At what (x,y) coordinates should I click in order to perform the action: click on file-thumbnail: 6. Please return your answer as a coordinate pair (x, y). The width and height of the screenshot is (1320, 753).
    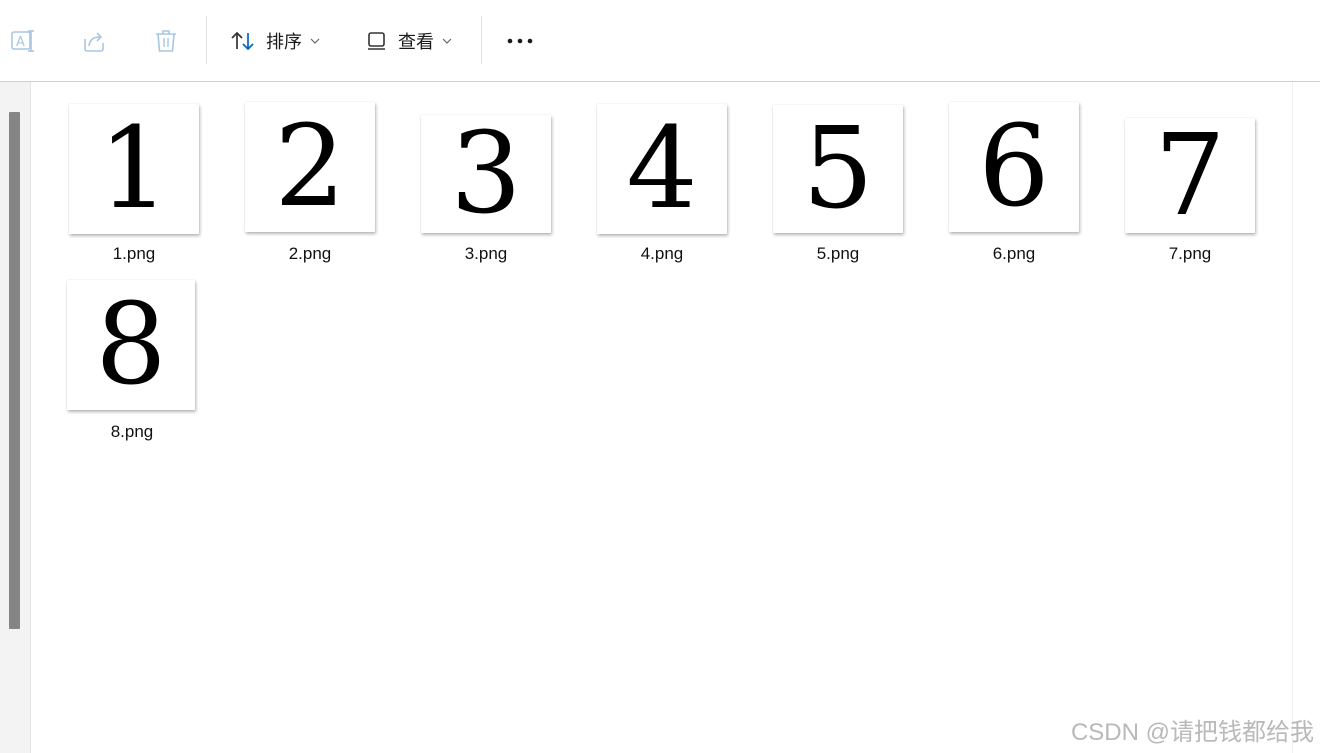
    Looking at the image, I should click on (1014, 167).